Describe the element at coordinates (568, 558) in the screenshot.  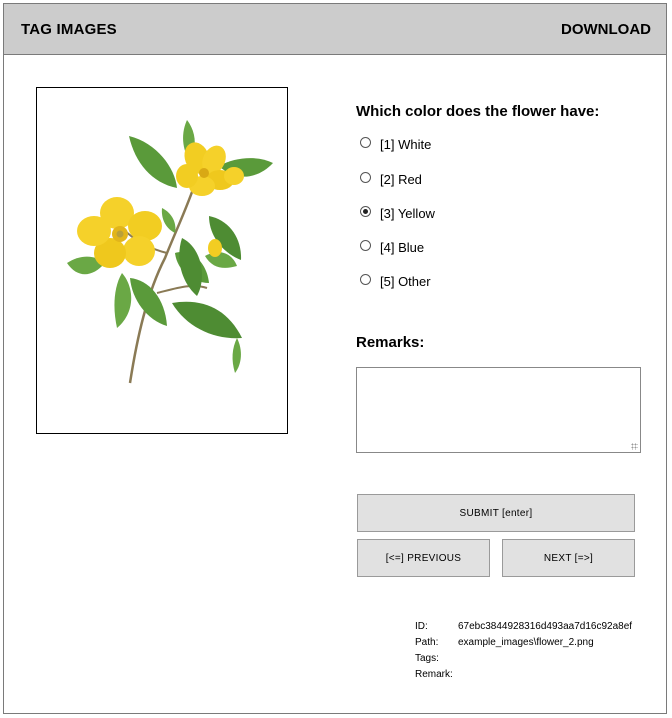
I see `next-button: NEXT [=>]` at that location.